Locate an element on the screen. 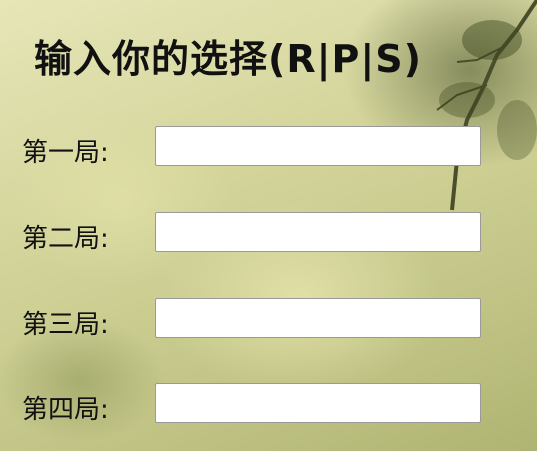  round-1-label: 第一局: is located at coordinates (65, 153).